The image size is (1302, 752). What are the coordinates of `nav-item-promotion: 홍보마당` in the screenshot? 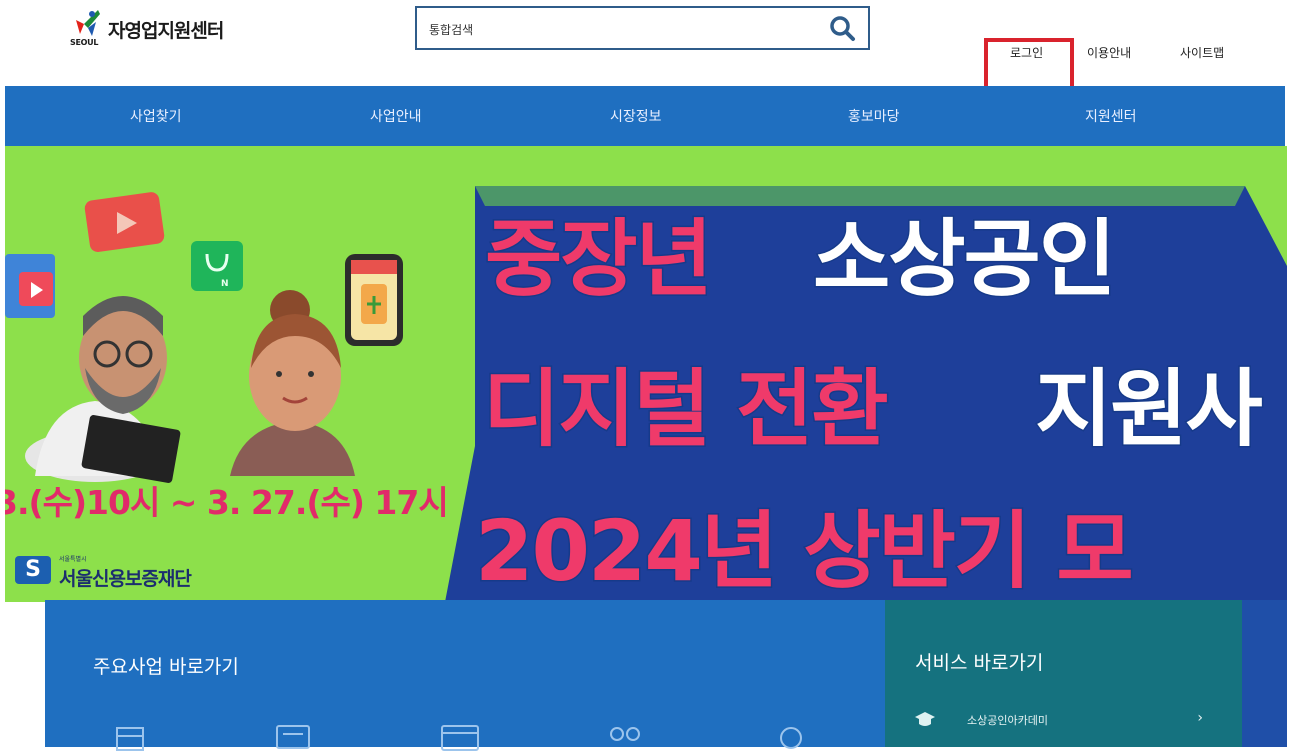 It's located at (874, 116).